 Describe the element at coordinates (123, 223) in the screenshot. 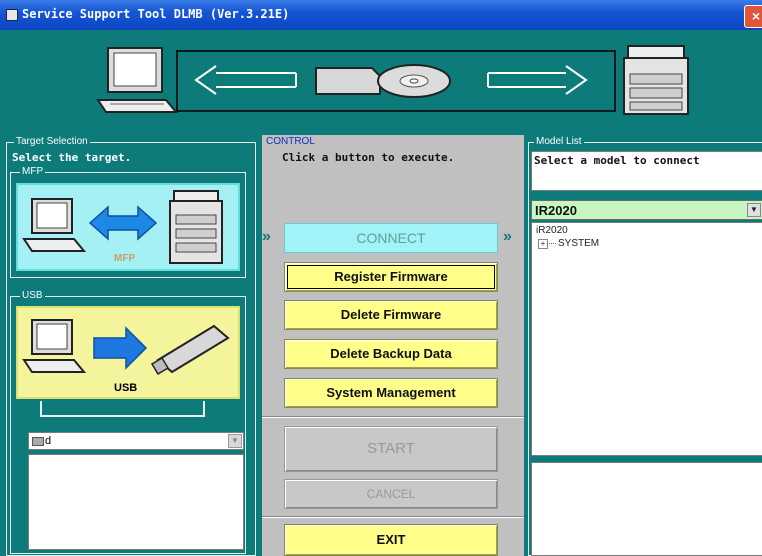

I see `double-arrow-icon` at that location.